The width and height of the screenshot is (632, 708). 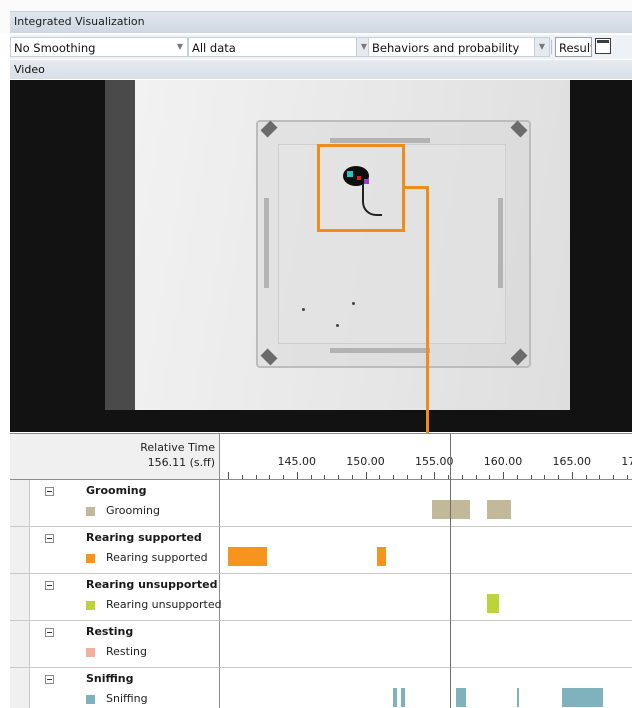 What do you see at coordinates (29, 69) in the screenshot?
I see `video-panel-title: Video` at bounding box center [29, 69].